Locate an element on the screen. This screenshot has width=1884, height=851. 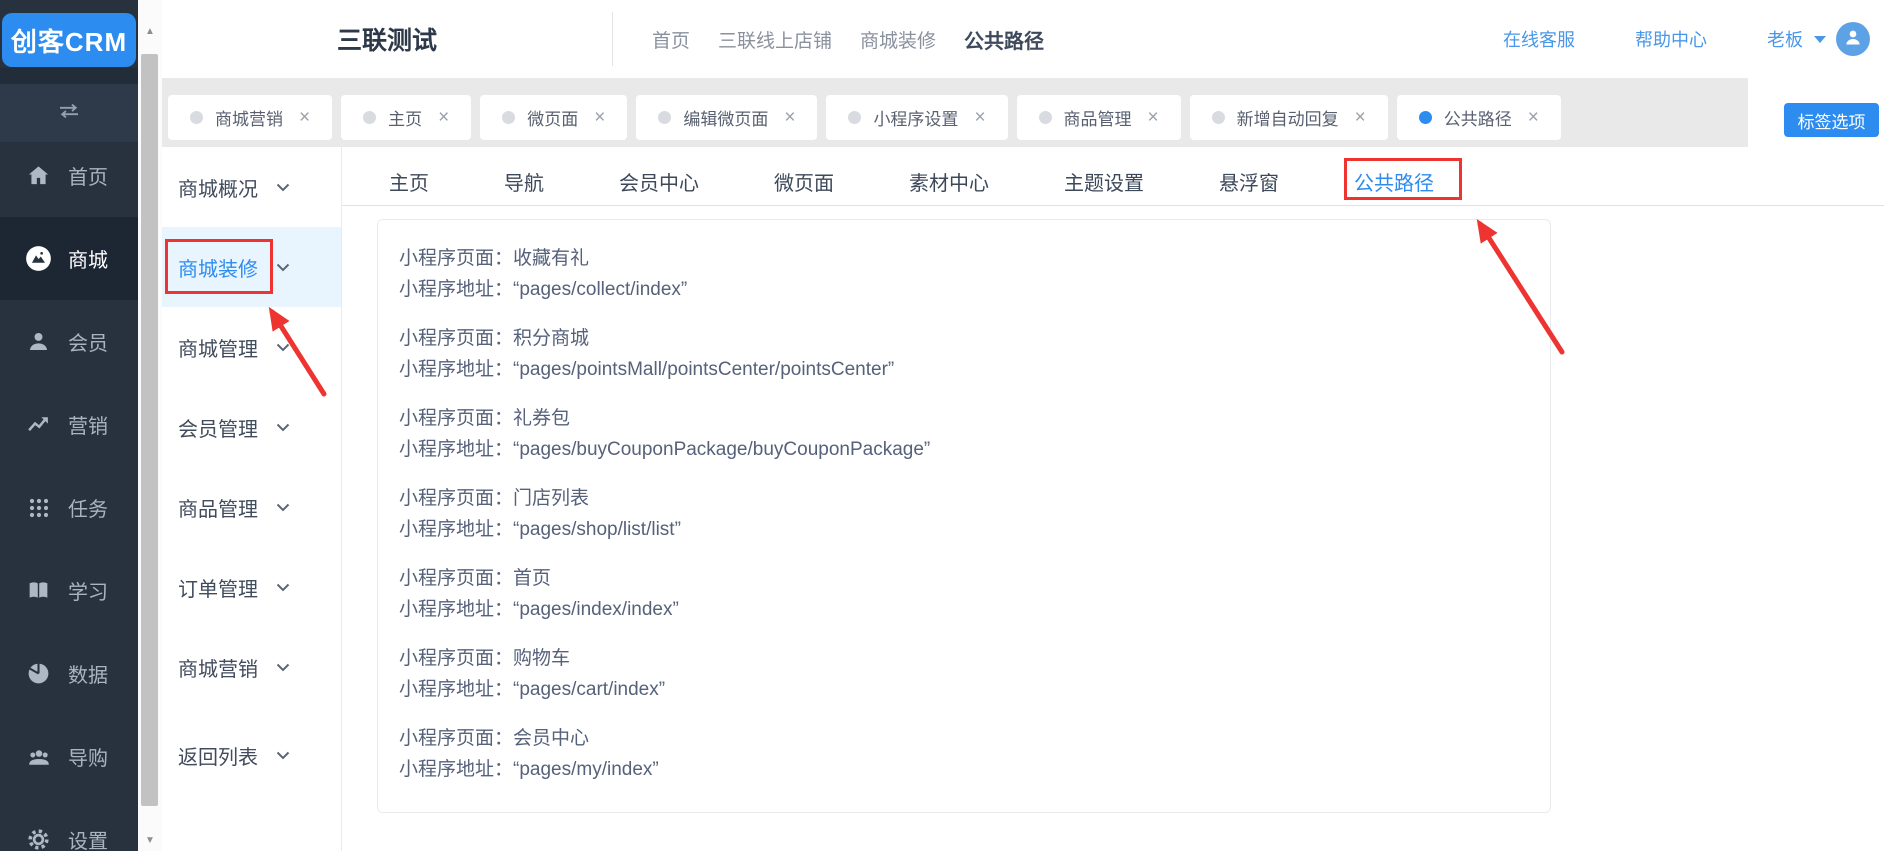
page-path-item: 小程序页面：收藏有礼 小程序地址：“pages/collect/index” is located at coordinates (974, 274).